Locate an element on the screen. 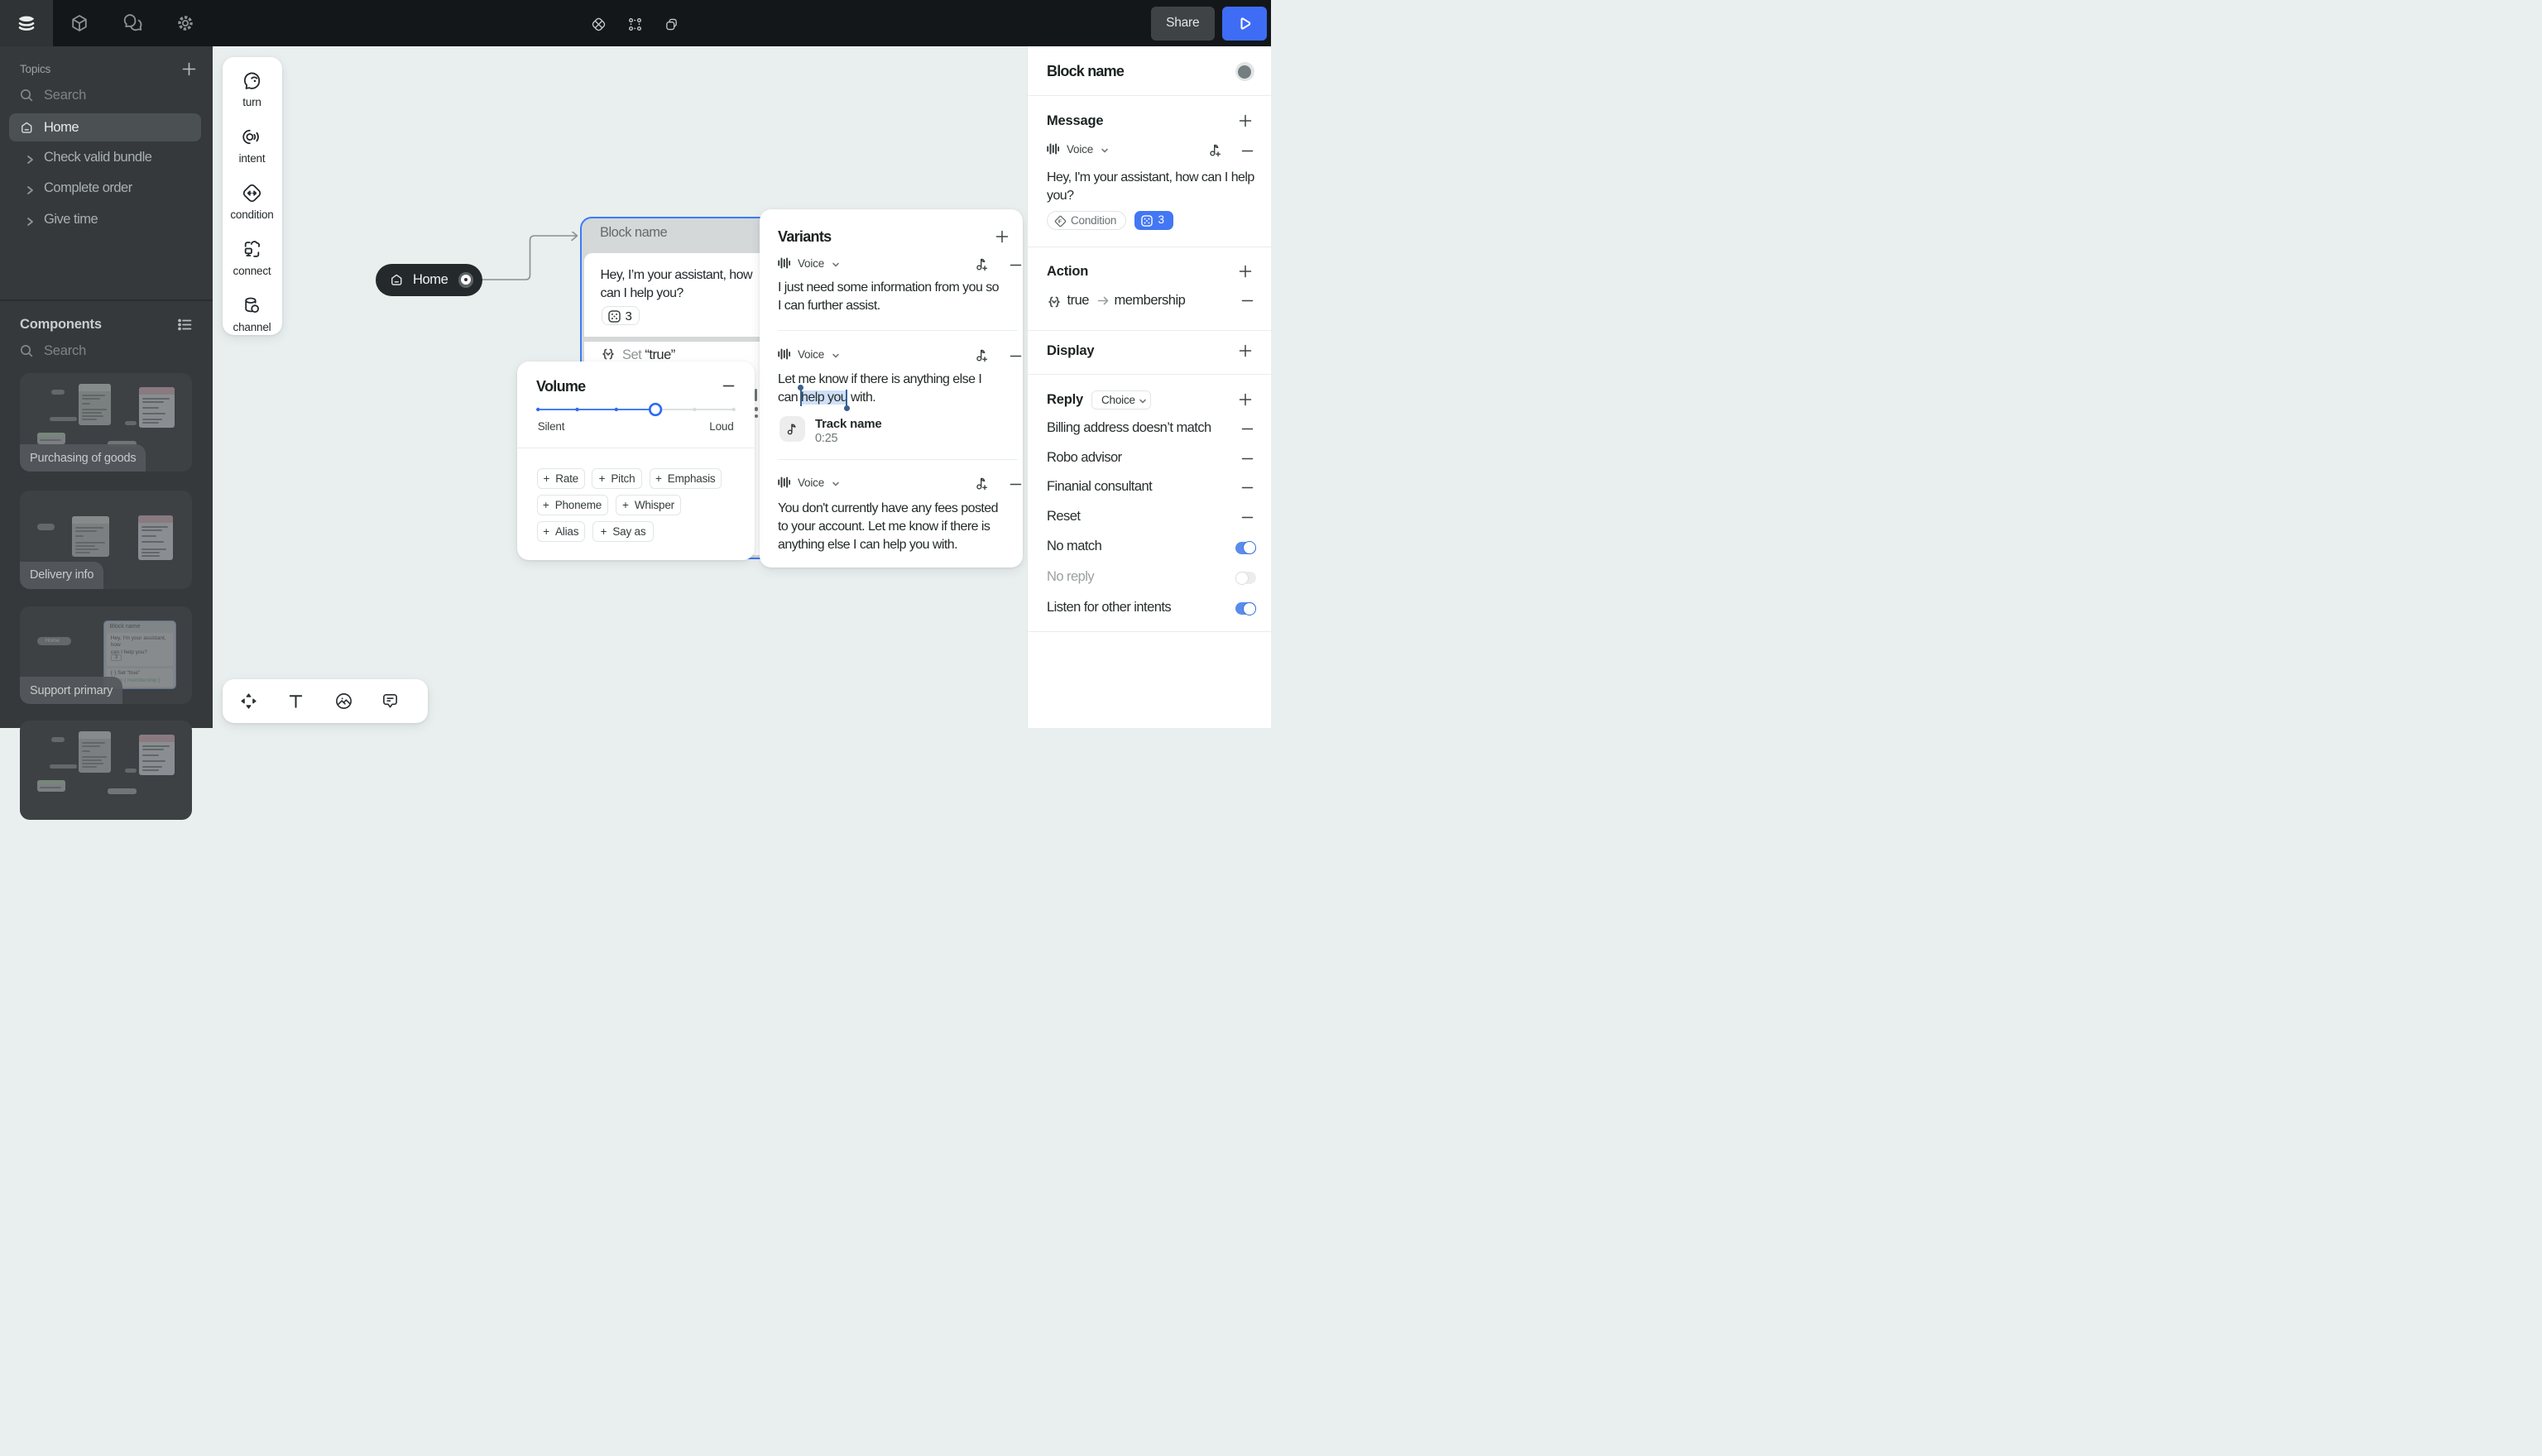 Image resolution: width=2542 pixels, height=1456 pixels. svg-text: IF is located at coordinates (1060, 222).